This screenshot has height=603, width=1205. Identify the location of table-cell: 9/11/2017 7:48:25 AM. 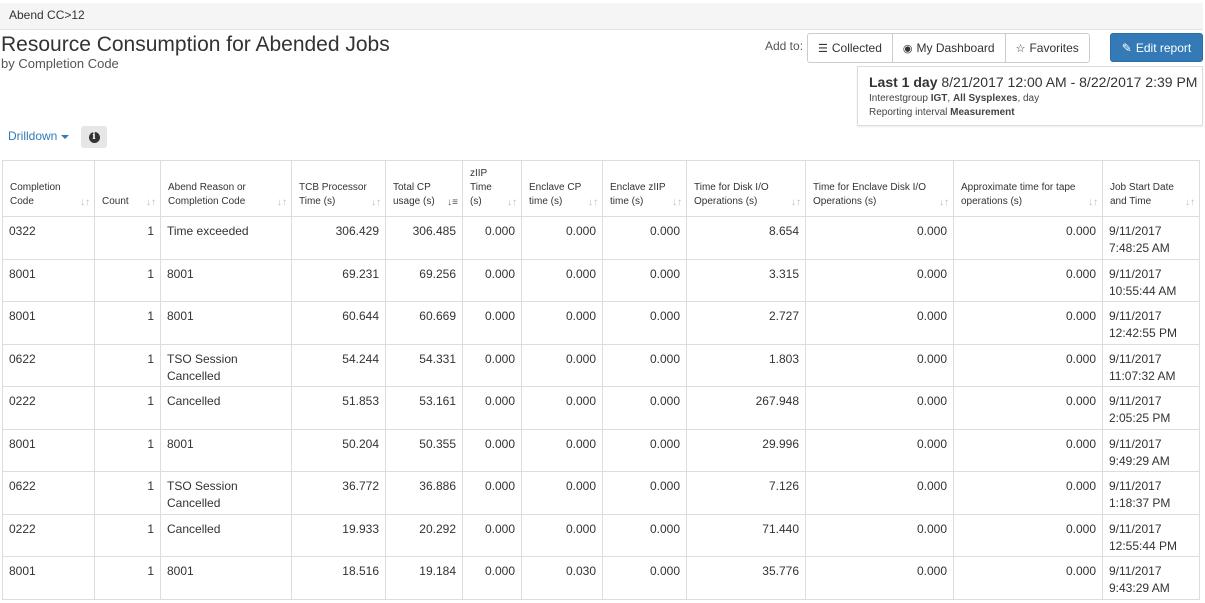
(1151, 238).